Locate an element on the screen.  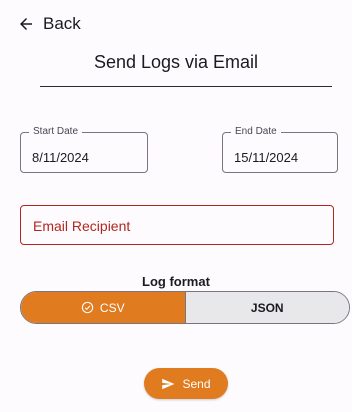
log-format-option-json-label: JSON is located at coordinates (267, 307).